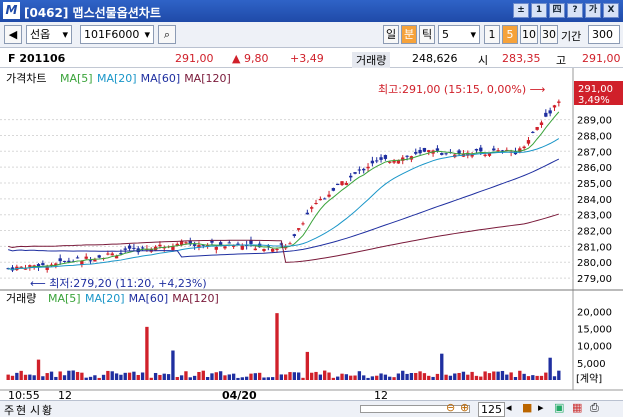 The image size is (623, 418). I want to click on print-icon: ⎙, so click(594, 408).